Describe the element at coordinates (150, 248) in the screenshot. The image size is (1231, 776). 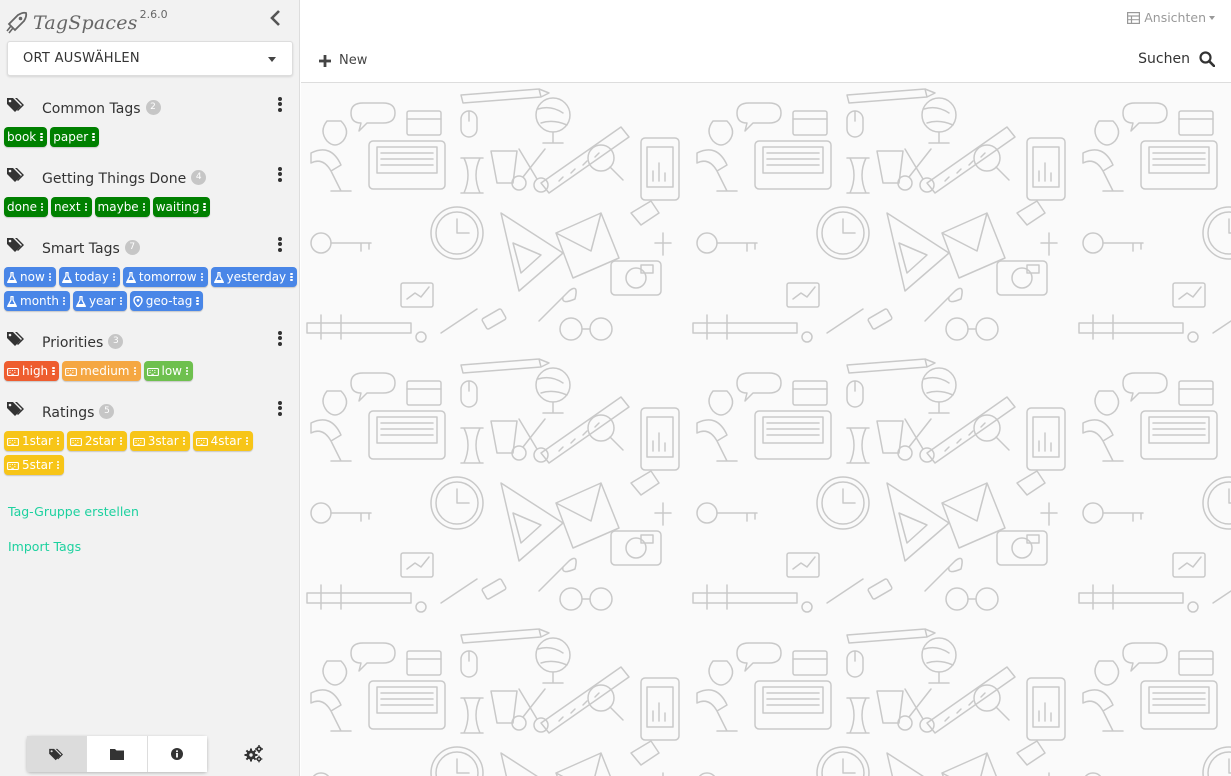
I see `tag-group-header-smart-tags: Smart Tags 7` at that location.